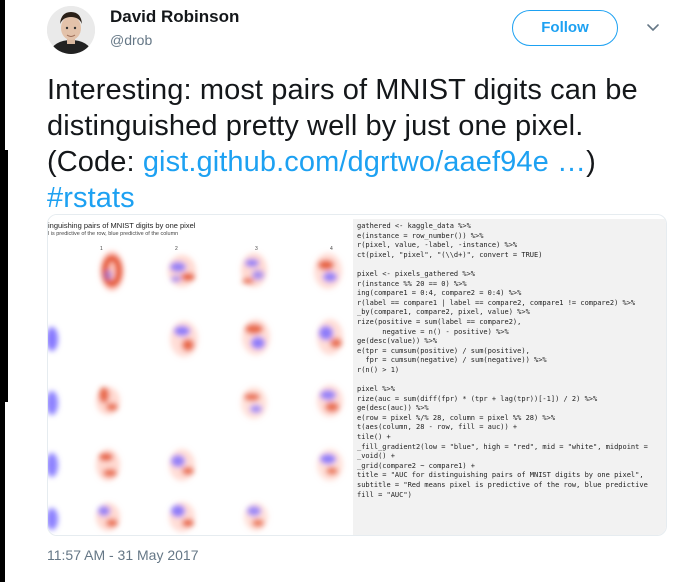  What do you see at coordinates (378, 369) in the screenshot?
I see `code-line: r(n() > 1)` at bounding box center [378, 369].